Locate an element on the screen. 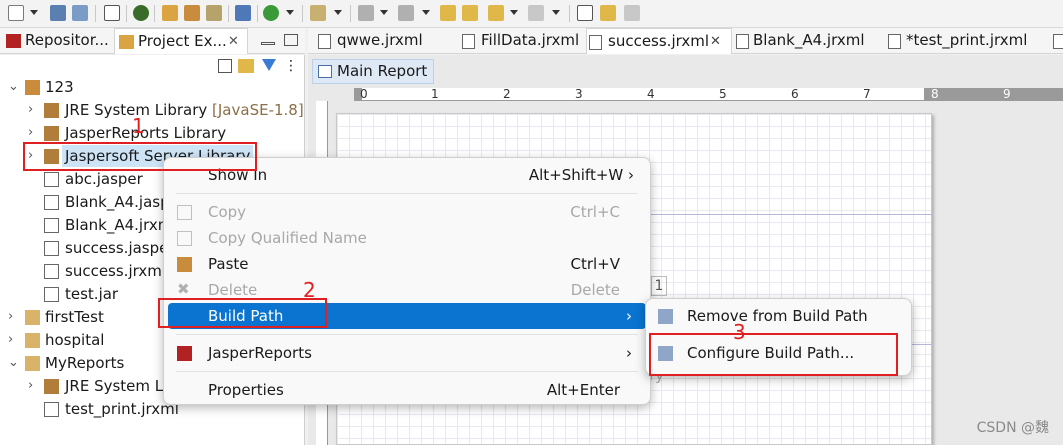  library-icon is located at coordinates (51, 133).